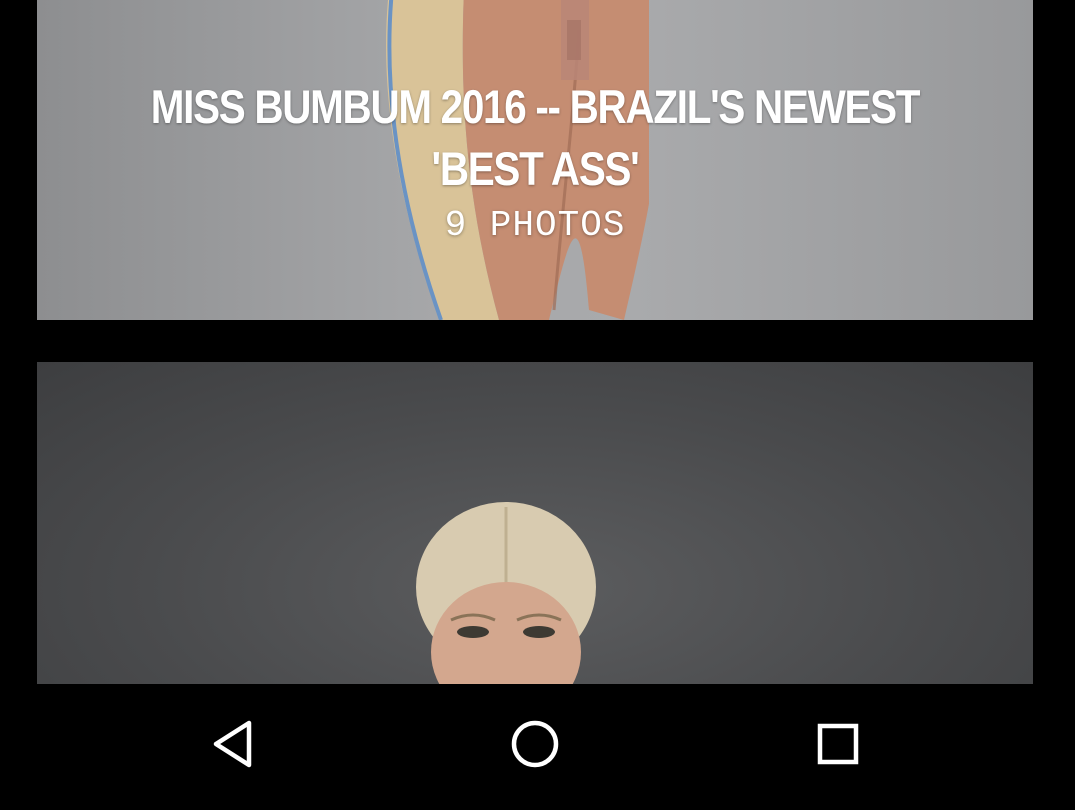 Image resolution: width=1075 pixels, height=810 pixels. I want to click on home-button, so click(535, 744).